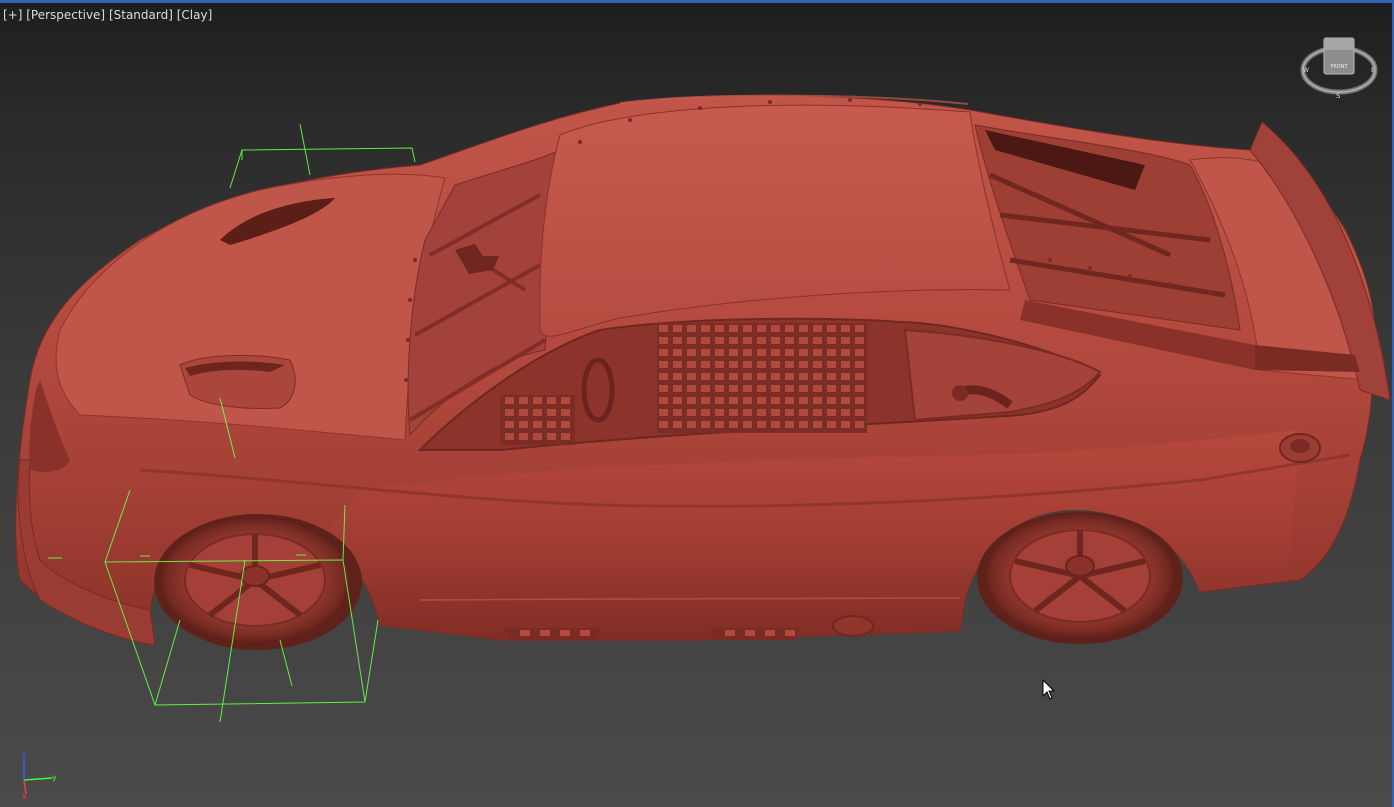  I want to click on axis-label-x: x, so click(24, 796).